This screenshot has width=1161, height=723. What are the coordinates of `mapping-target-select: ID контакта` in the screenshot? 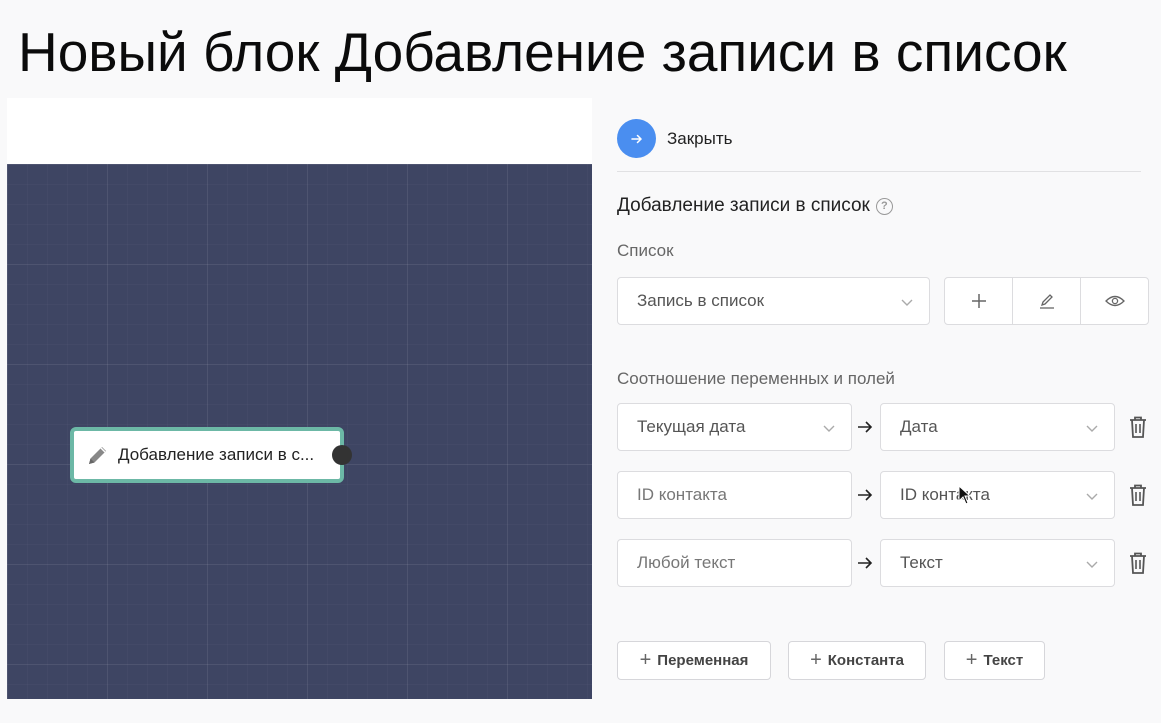 It's located at (997, 495).